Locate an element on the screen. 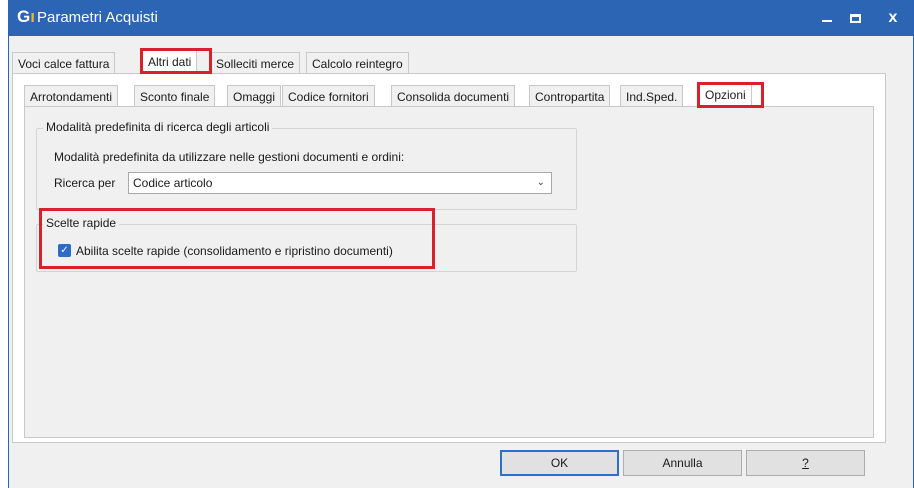 This screenshot has width=914, height=488. tab-ind-sped: Ind.Sped. is located at coordinates (652, 96).